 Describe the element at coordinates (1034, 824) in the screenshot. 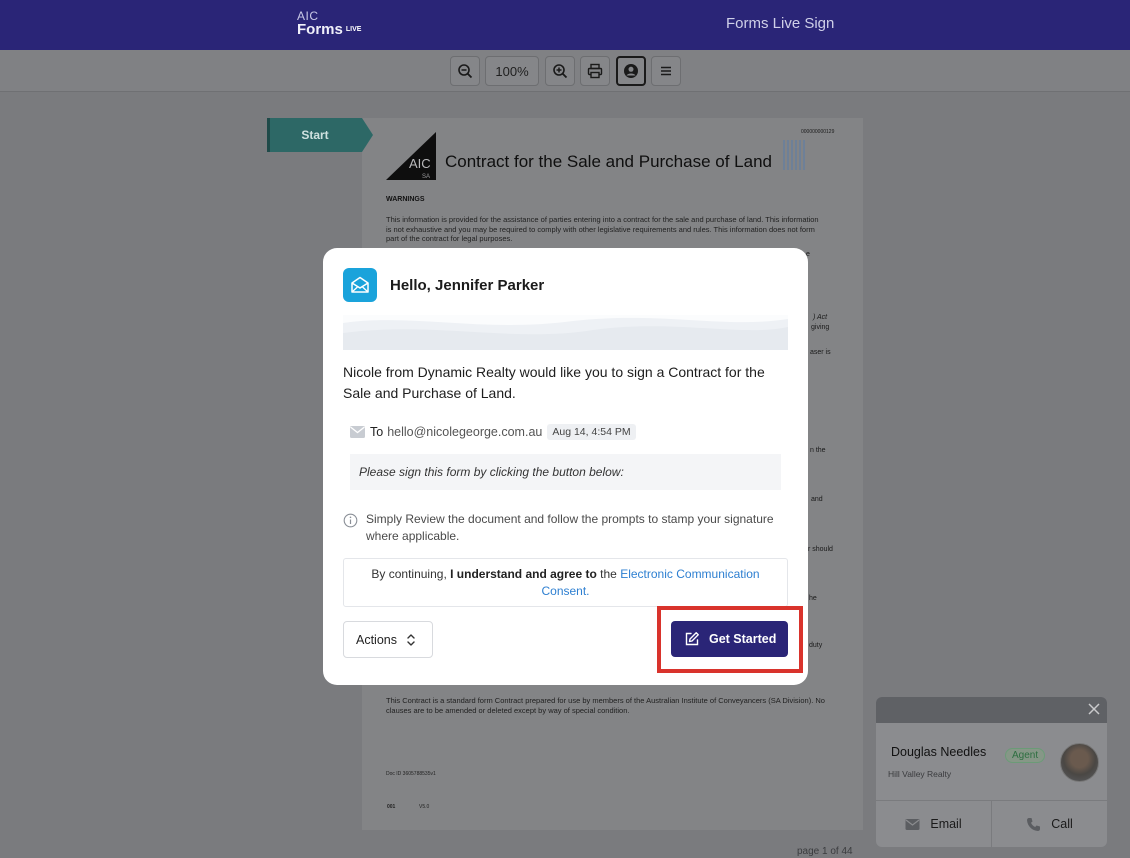

I see `phone-icon` at that location.